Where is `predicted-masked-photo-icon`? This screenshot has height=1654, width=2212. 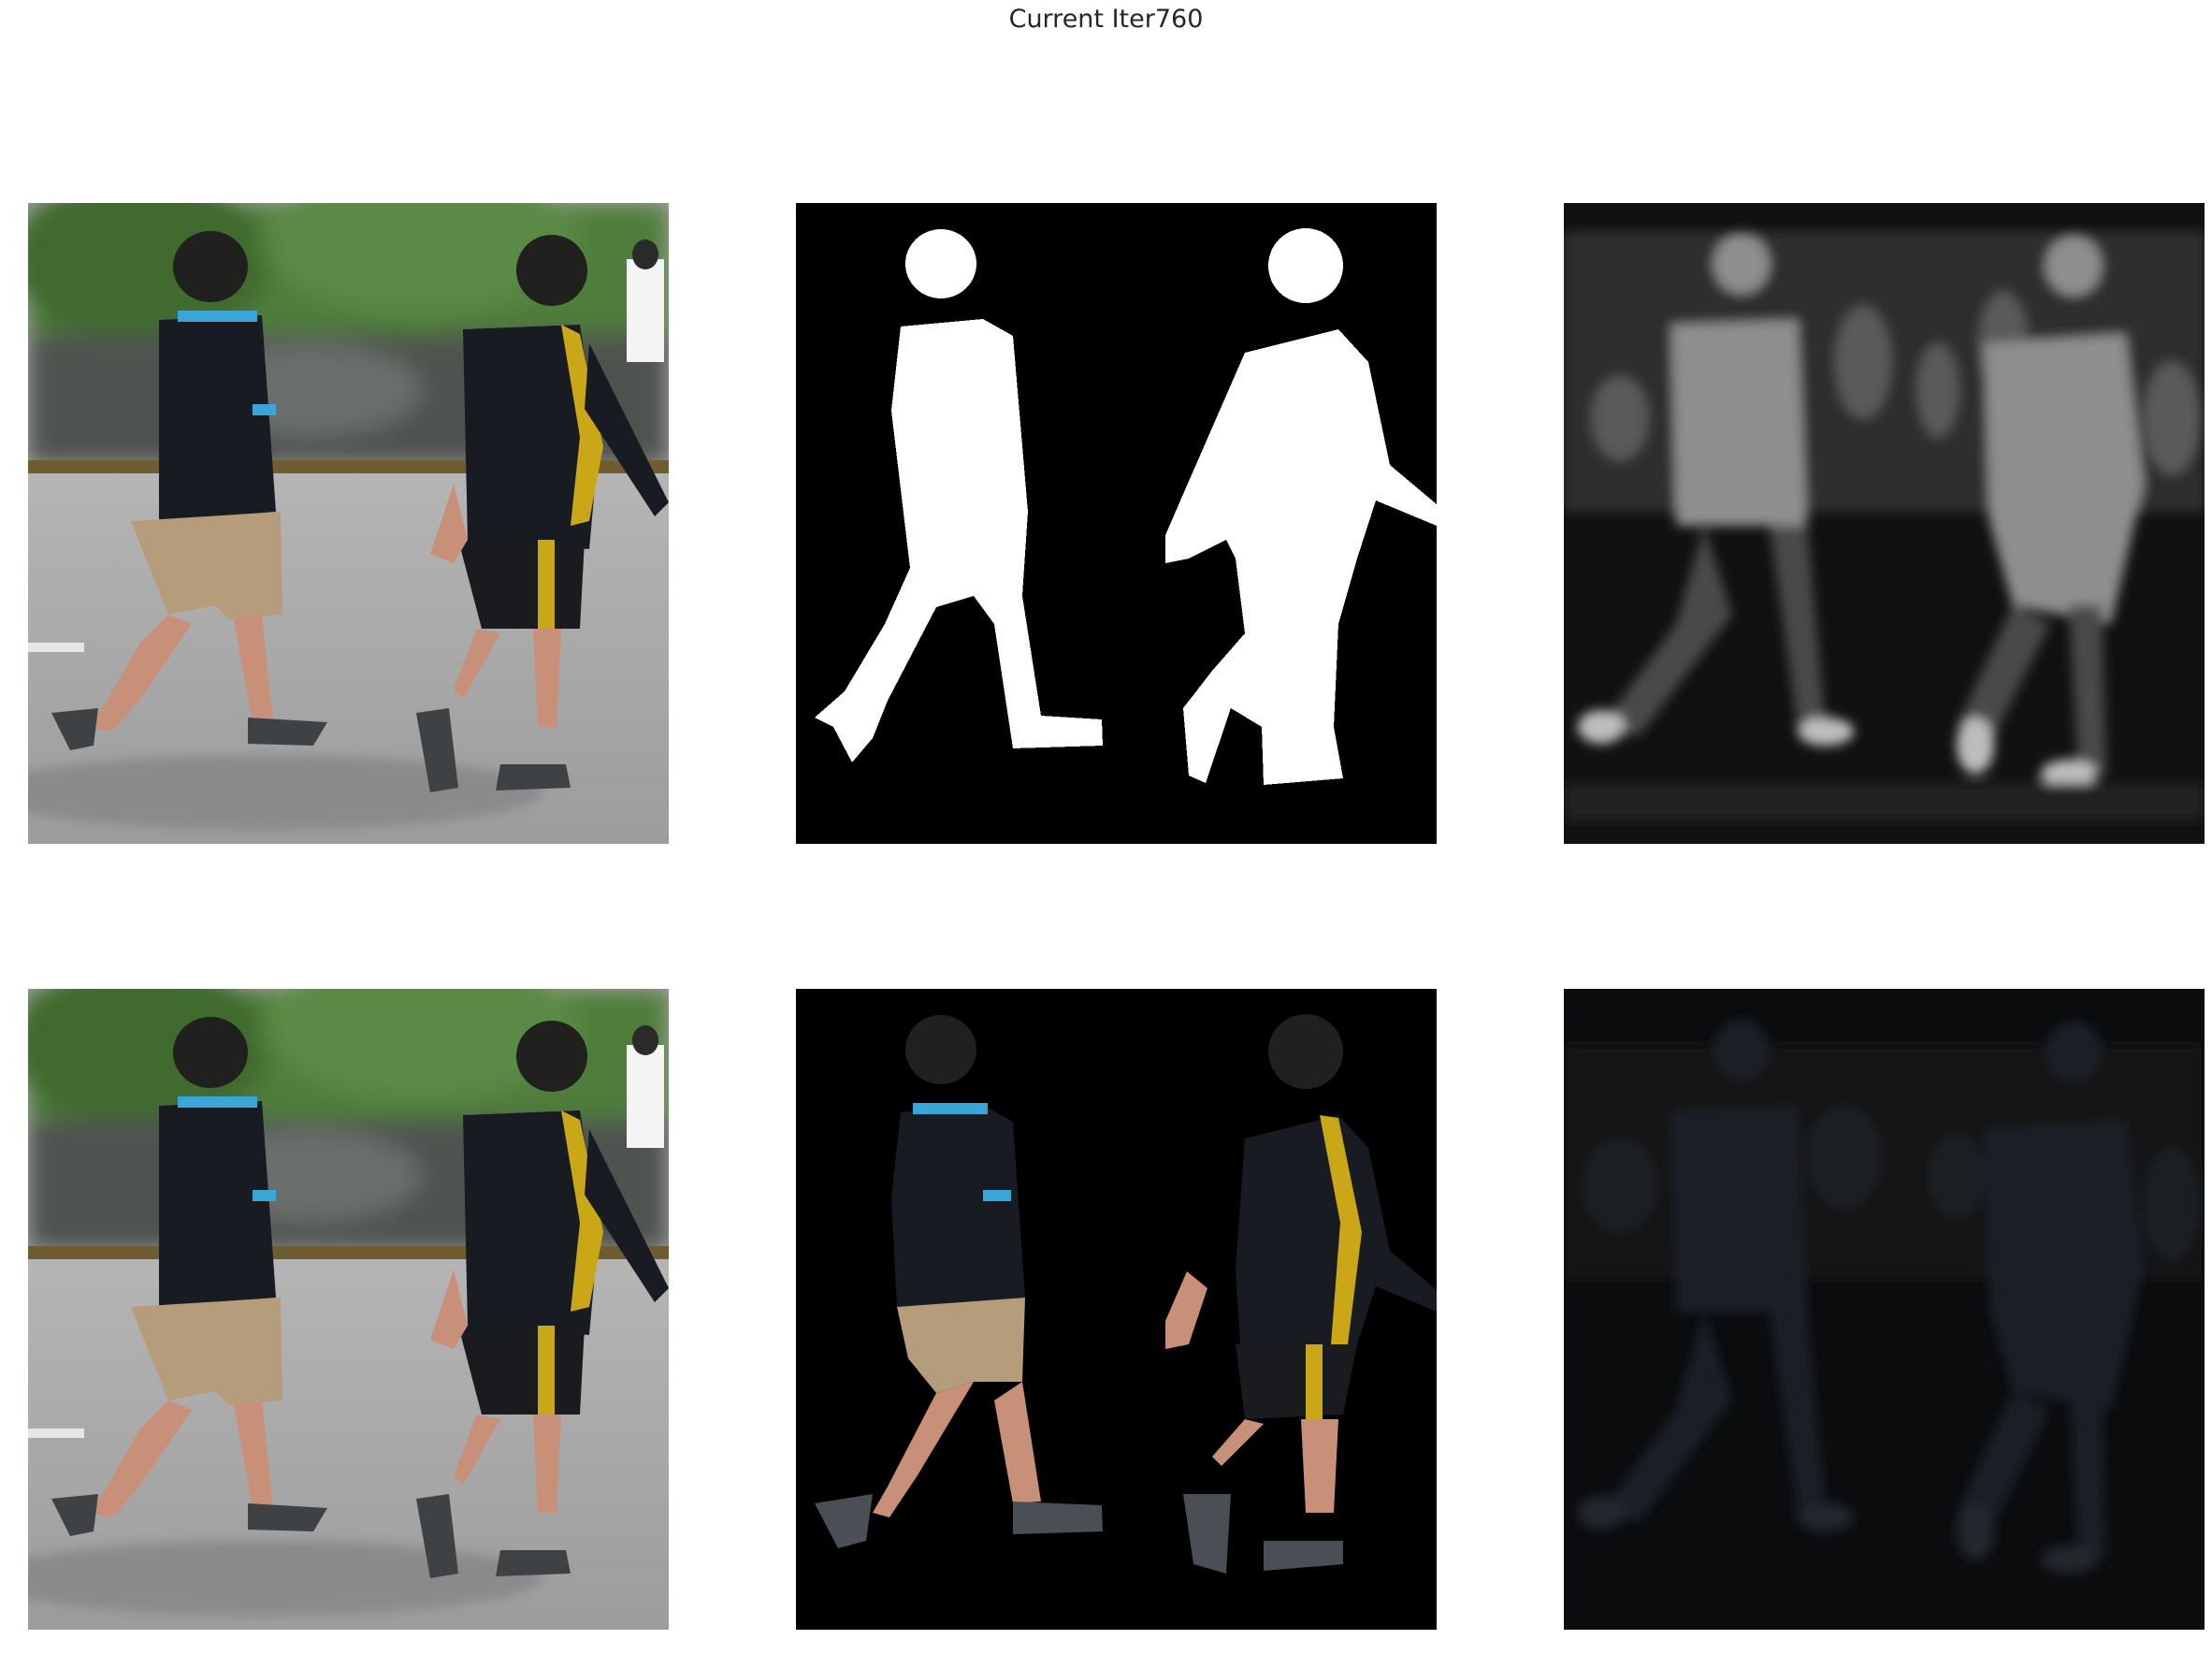 predicted-masked-photo-icon is located at coordinates (1884, 1309).